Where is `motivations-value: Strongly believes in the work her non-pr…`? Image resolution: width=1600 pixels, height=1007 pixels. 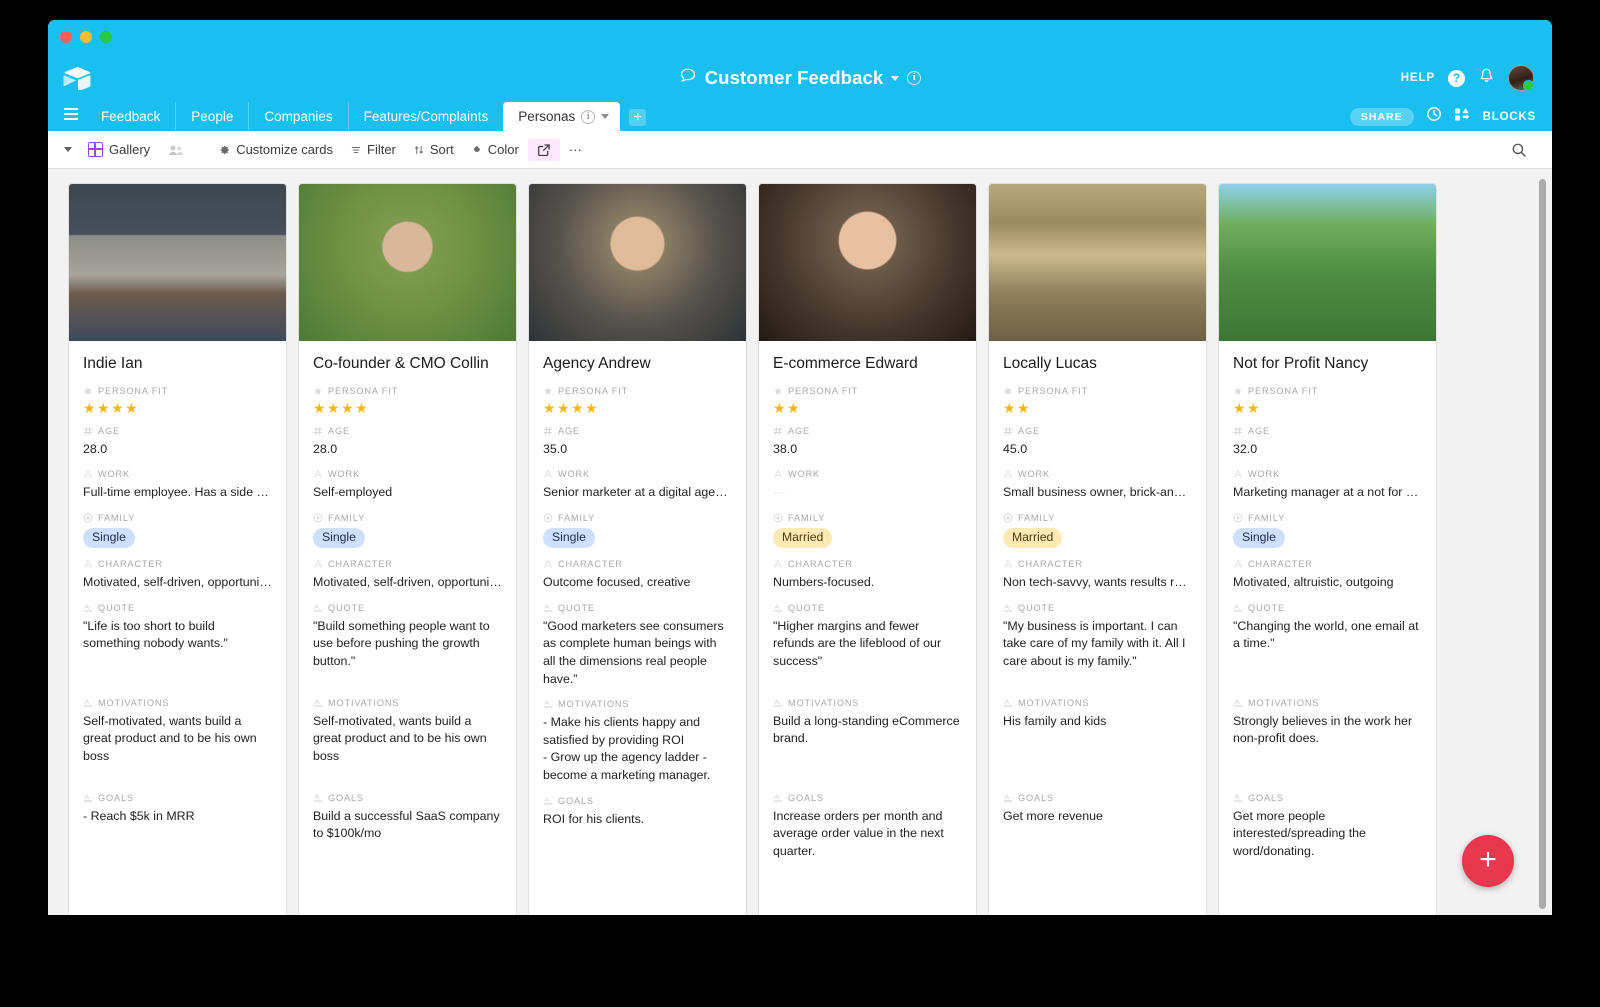
motivations-value: Strongly believes in the work her non-pr… is located at coordinates (1323, 729).